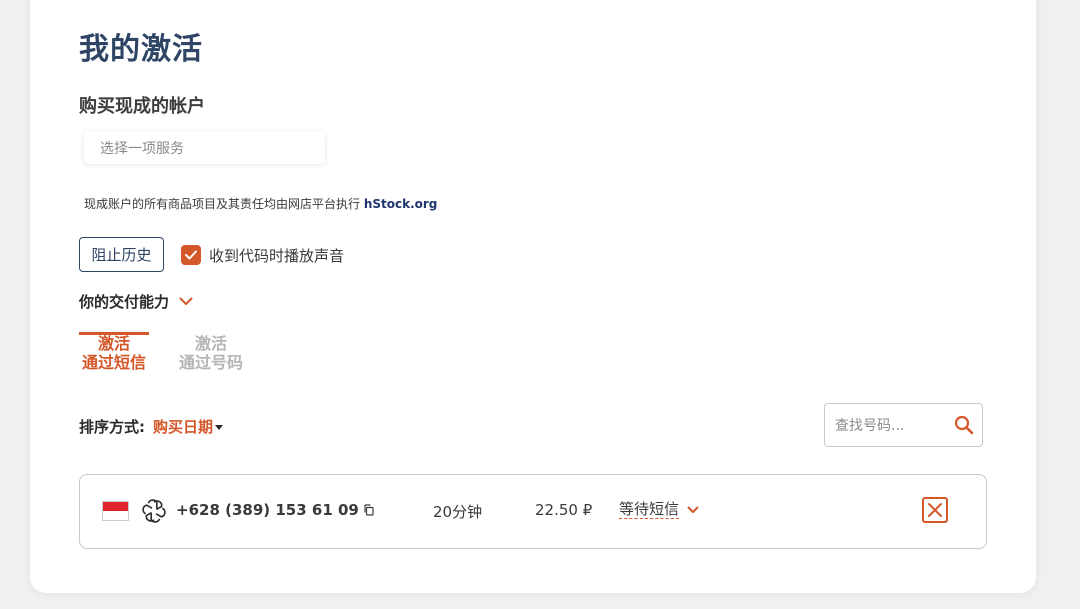 The height and width of the screenshot is (609, 1080). I want to click on tab-number-line2: 通过号码, so click(210, 362).